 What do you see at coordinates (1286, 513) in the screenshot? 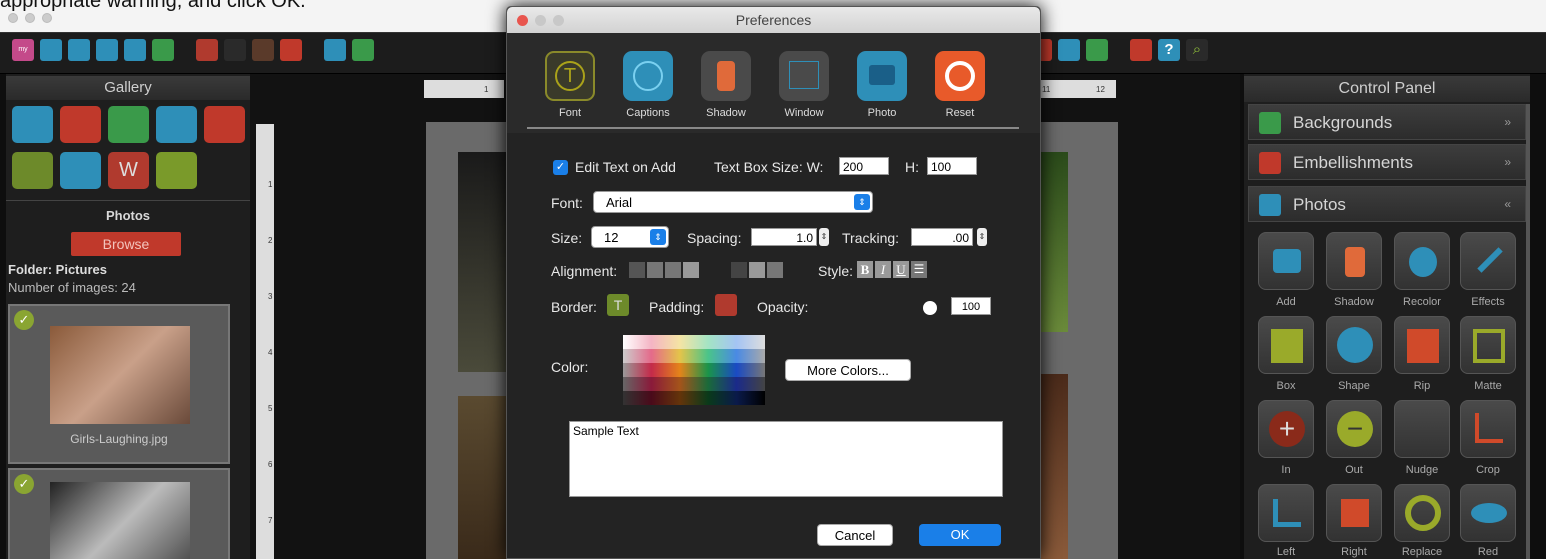
I see `rotate-left-tool` at bounding box center [1286, 513].